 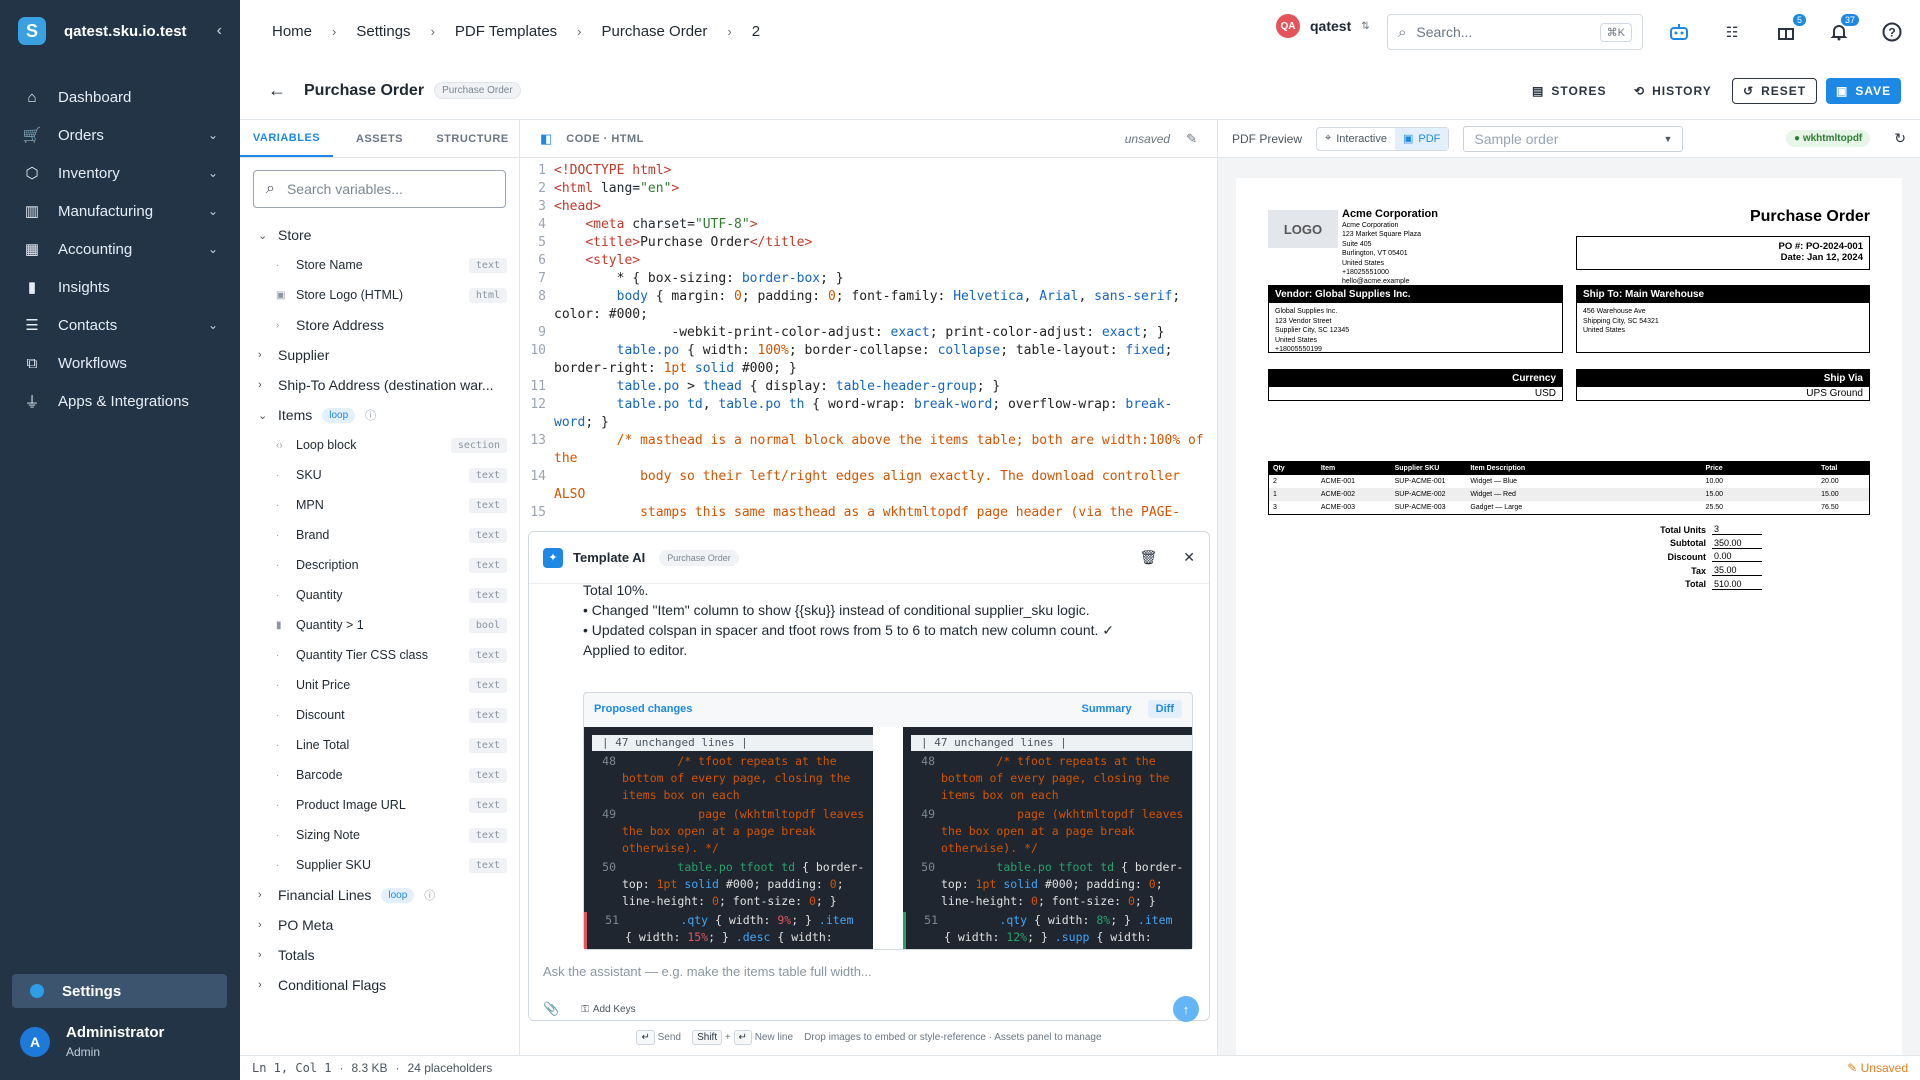 What do you see at coordinates (120, 135) in the screenshot?
I see `sidebar-item-orders: 🛒 Orders ⌄` at bounding box center [120, 135].